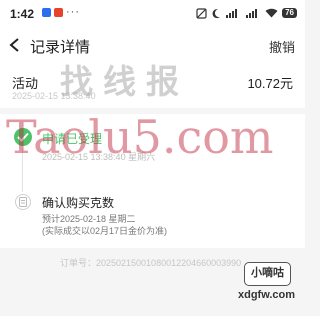 This screenshot has width=320, height=316. What do you see at coordinates (22, 14) in the screenshot?
I see `status-time: 1:42` at bounding box center [22, 14].